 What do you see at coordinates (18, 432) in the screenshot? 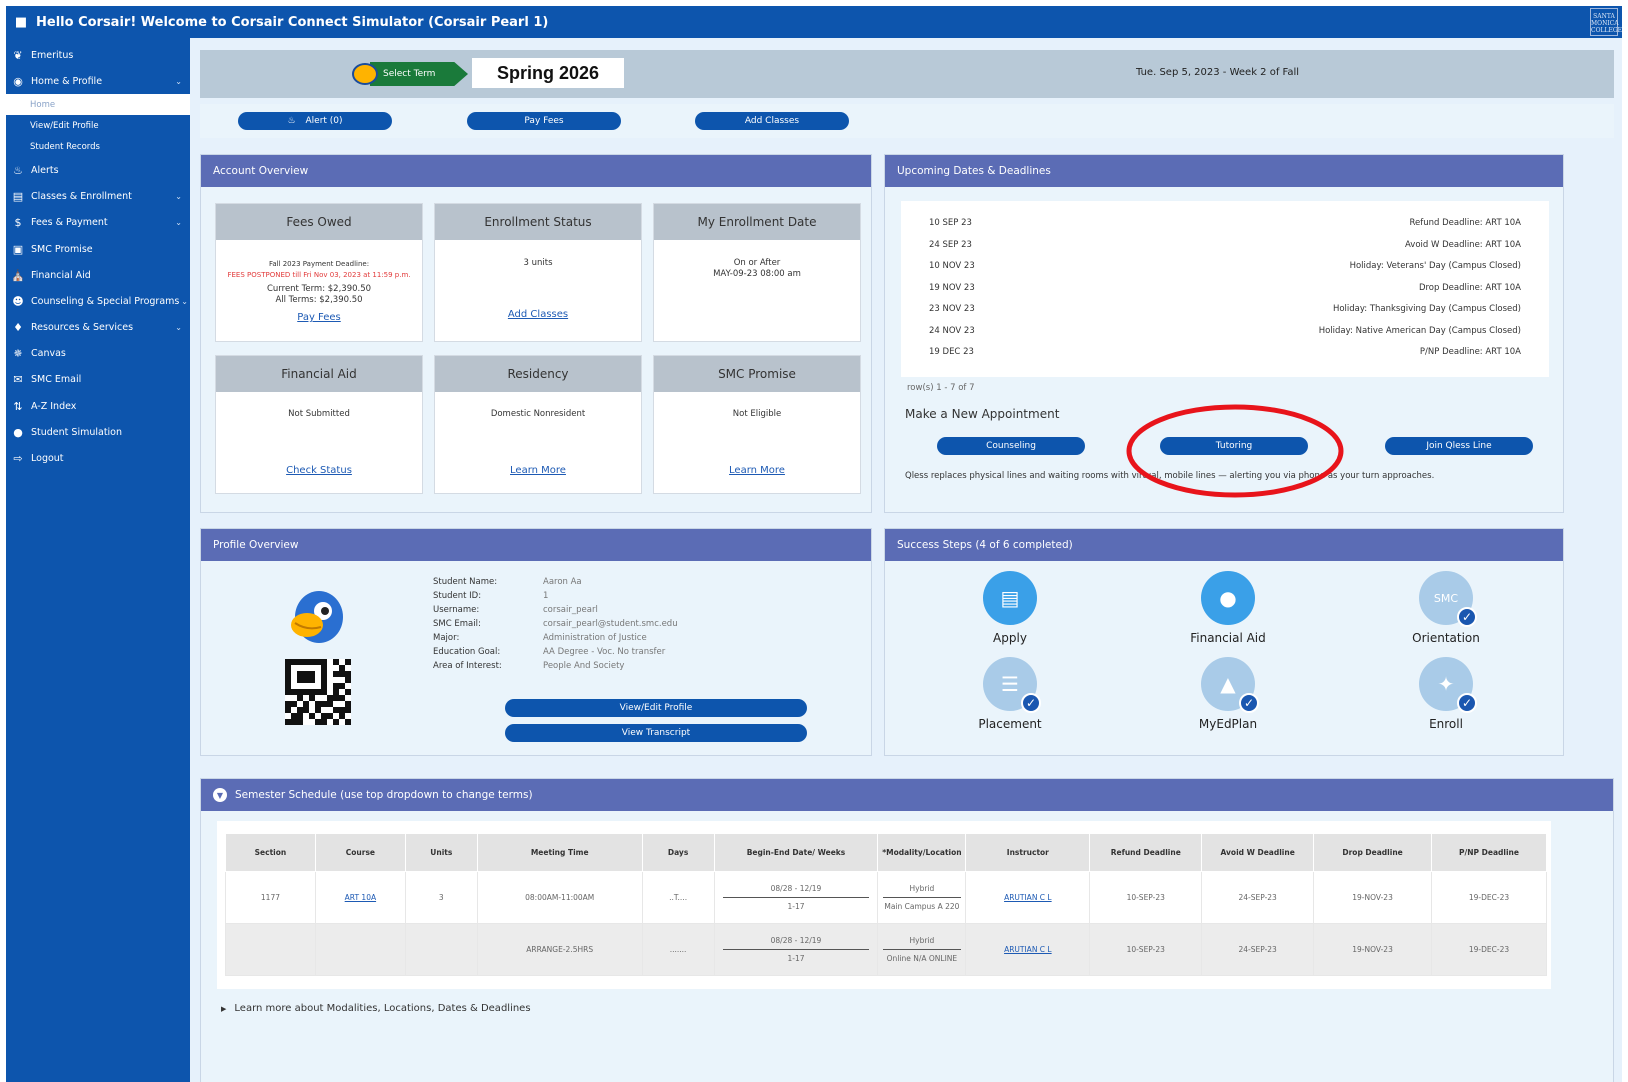
I see `user-icon: ●` at bounding box center [18, 432].